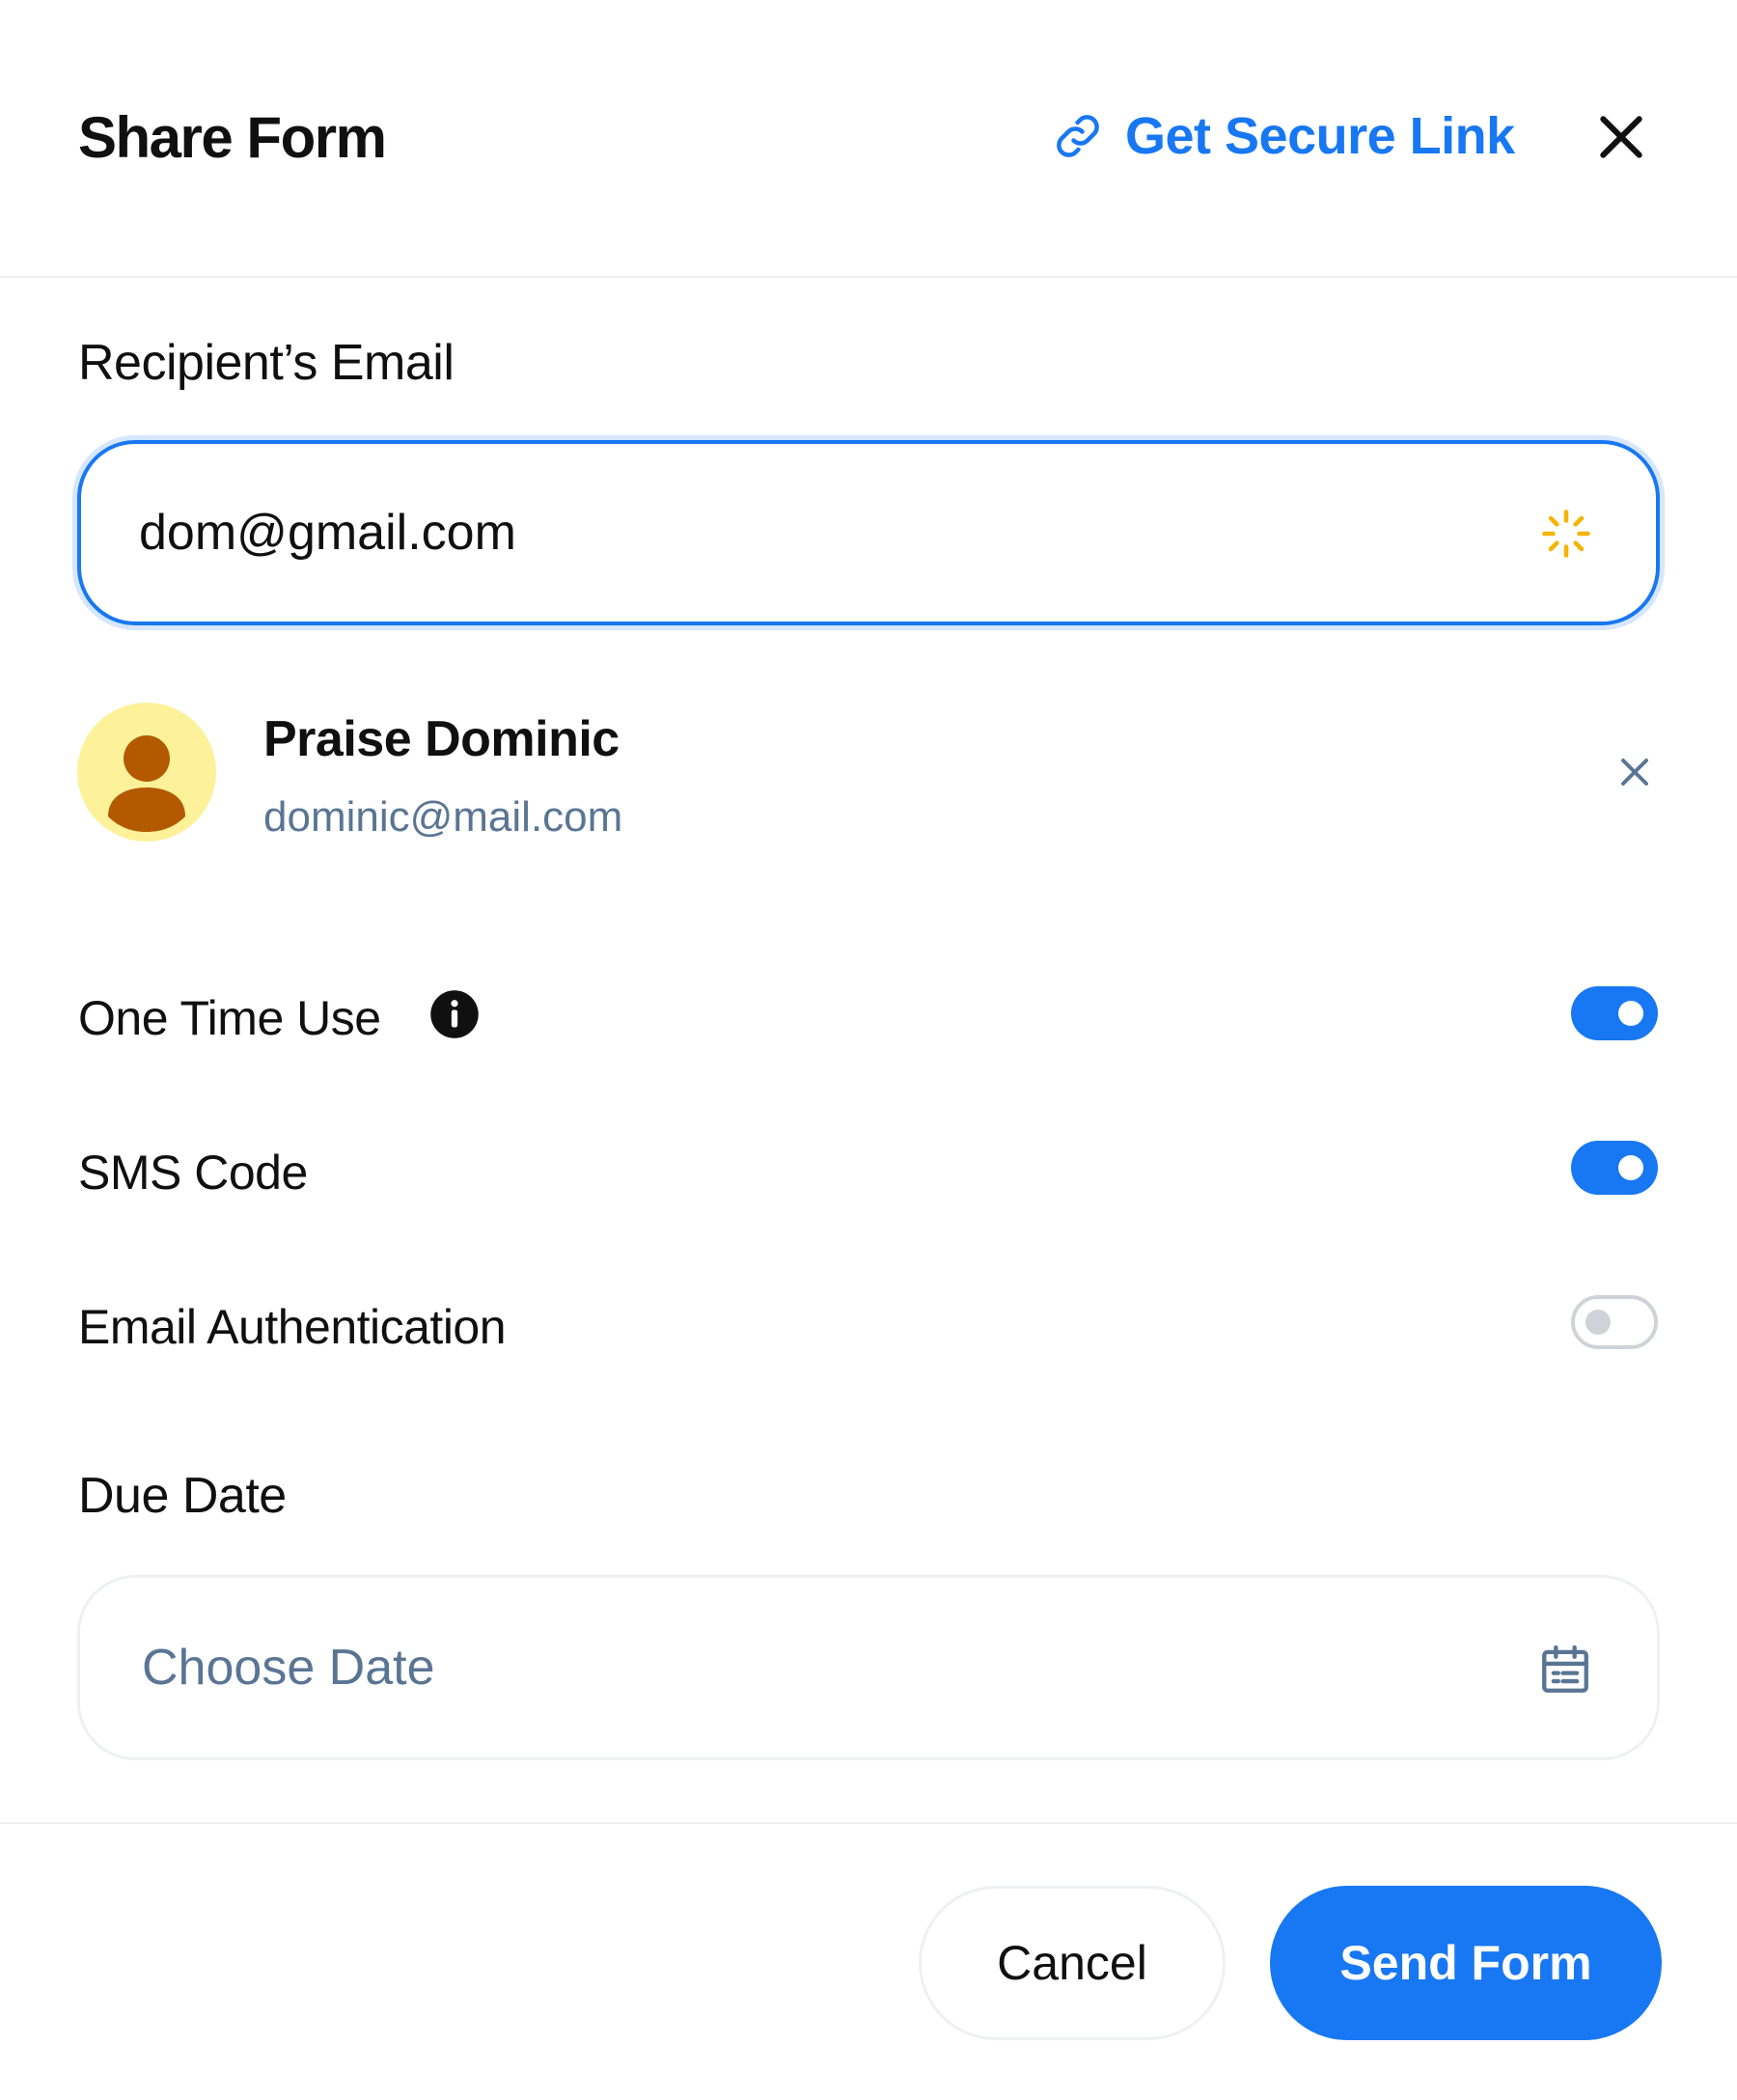  I want to click on calendar-icon, so click(1565, 1670).